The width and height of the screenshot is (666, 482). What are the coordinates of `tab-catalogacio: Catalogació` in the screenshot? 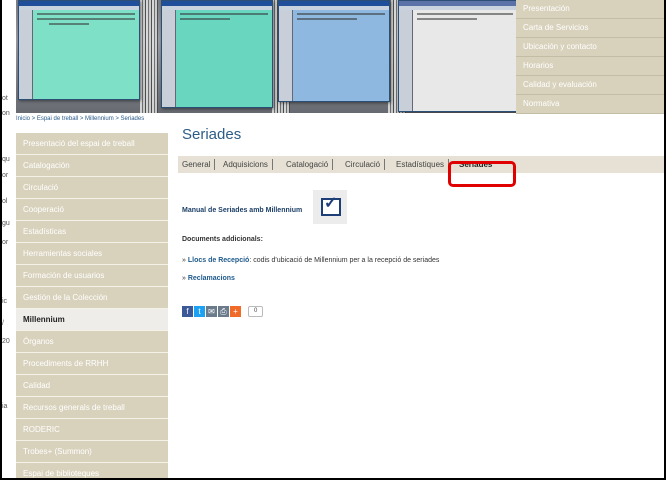 It's located at (310, 164).